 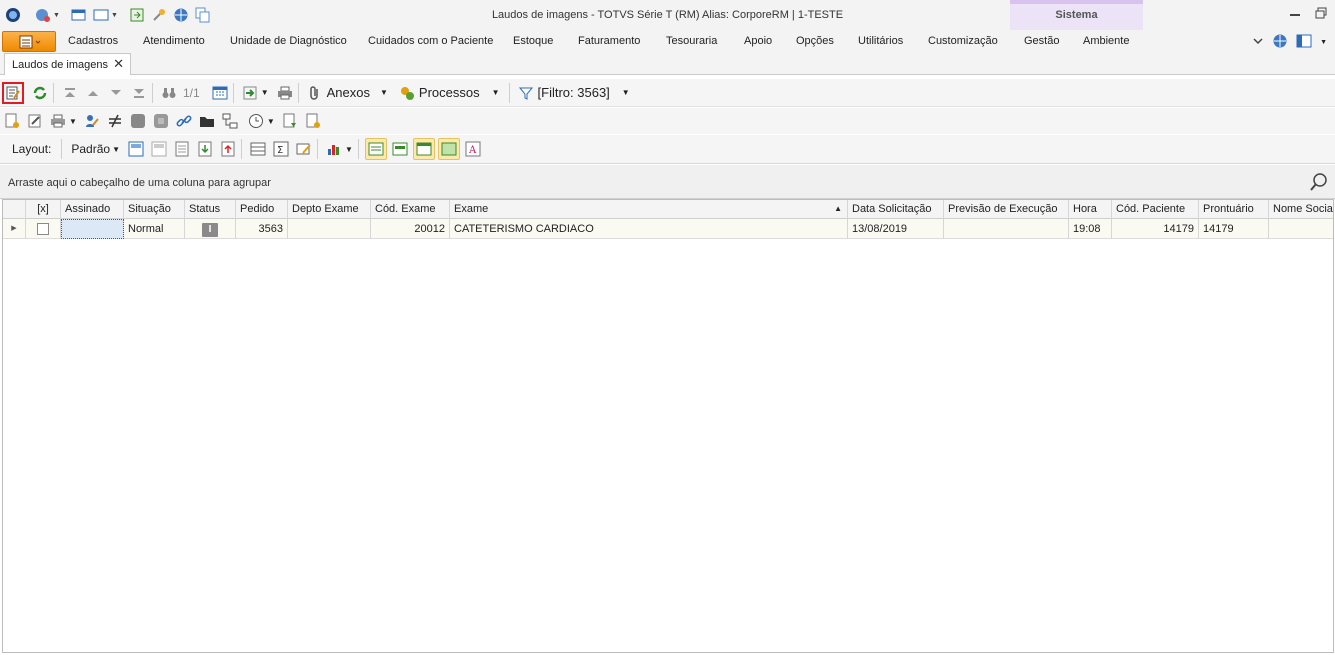 What do you see at coordinates (1090, 229) in the screenshot?
I see `cell-hora: 19:08` at bounding box center [1090, 229].